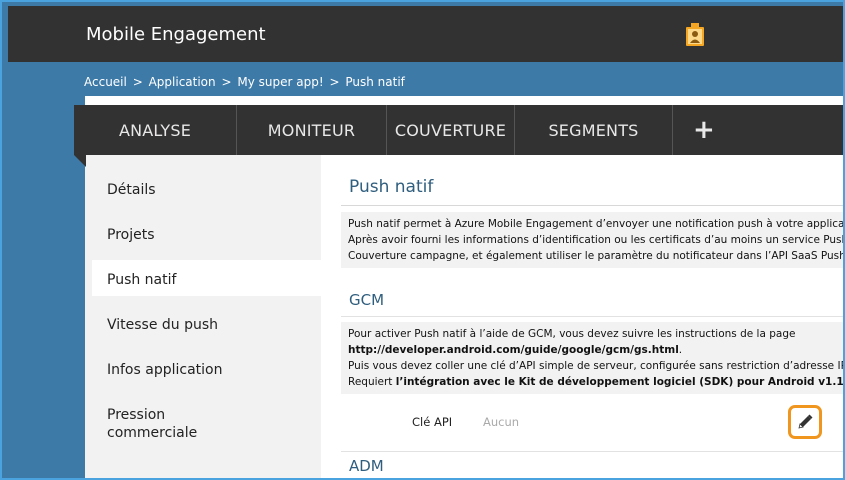  I want to click on pencil-icon, so click(805, 421).